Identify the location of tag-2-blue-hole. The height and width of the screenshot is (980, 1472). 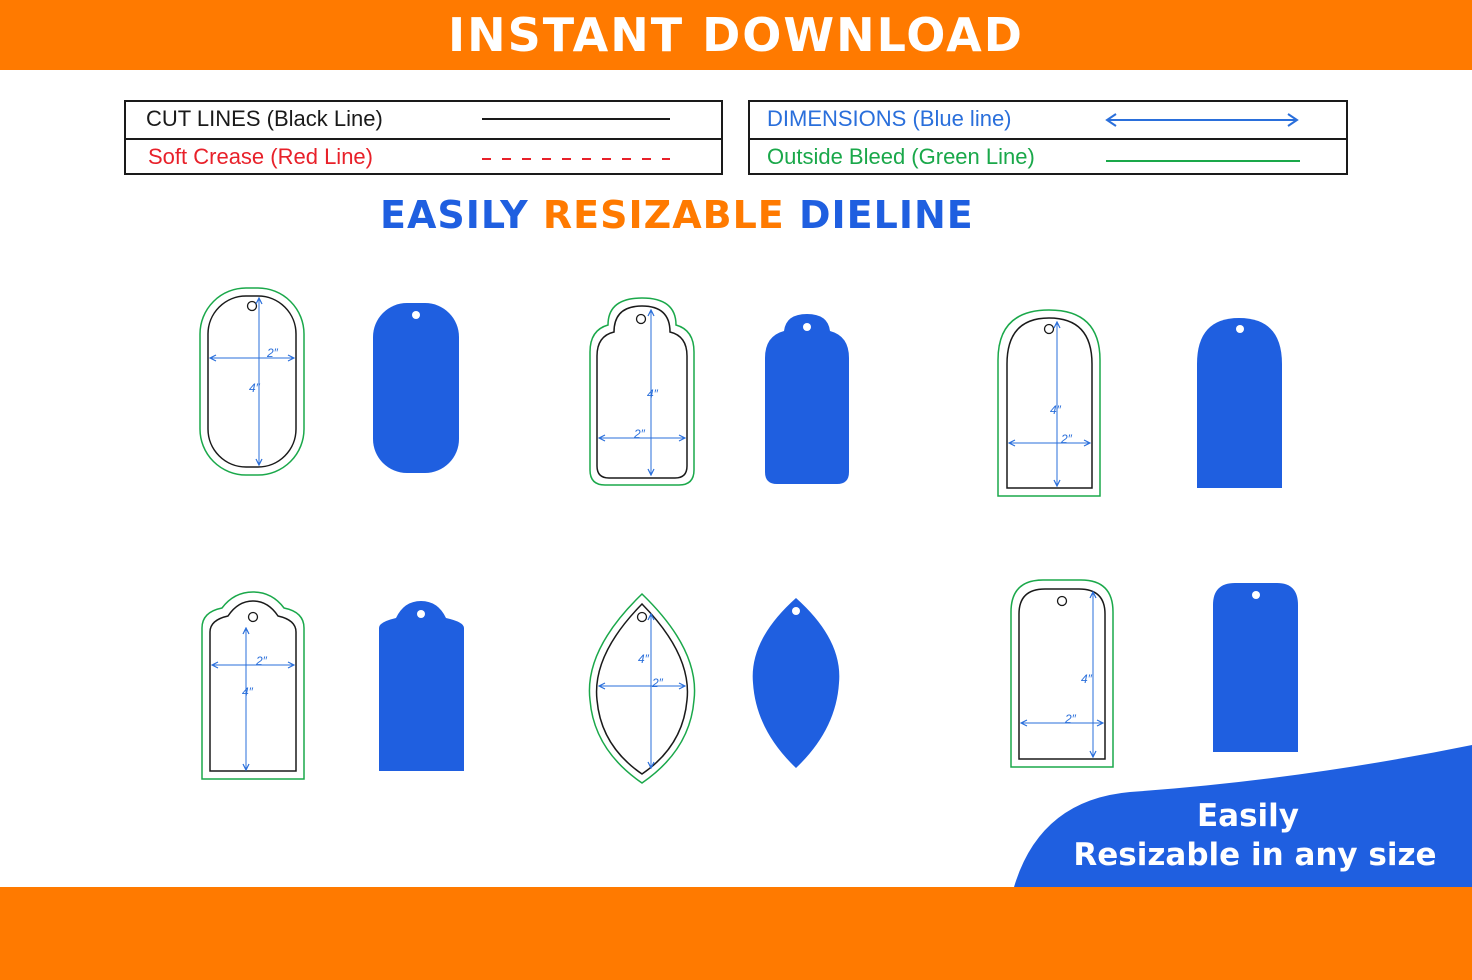
(807, 327).